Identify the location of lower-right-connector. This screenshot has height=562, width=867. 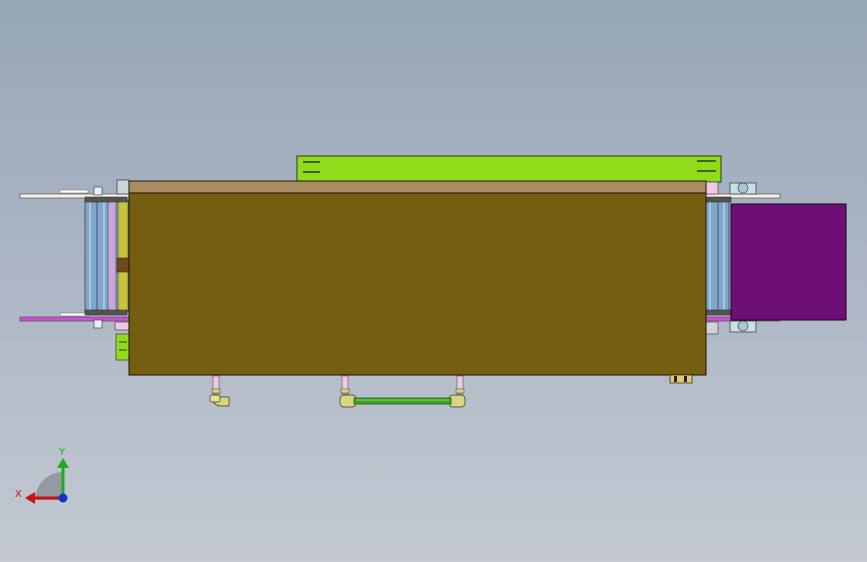
(681, 379).